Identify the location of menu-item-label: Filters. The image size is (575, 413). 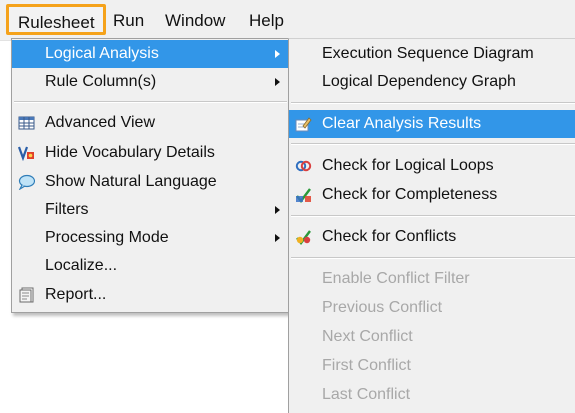
(67, 209).